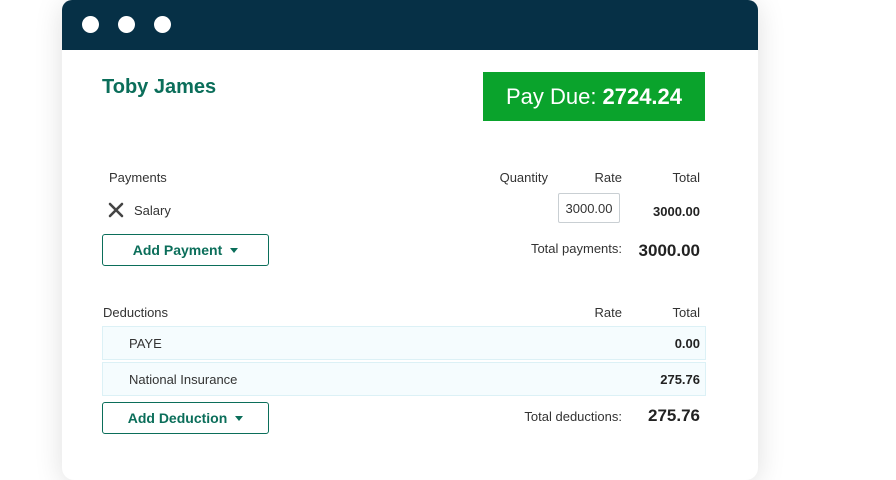  Describe the element at coordinates (686, 312) in the screenshot. I see `deductions-col-total: Total` at that location.